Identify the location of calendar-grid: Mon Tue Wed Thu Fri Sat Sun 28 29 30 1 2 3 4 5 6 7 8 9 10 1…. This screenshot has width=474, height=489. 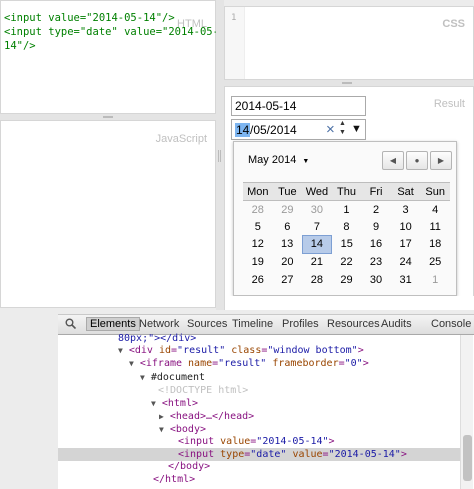
(346, 235).